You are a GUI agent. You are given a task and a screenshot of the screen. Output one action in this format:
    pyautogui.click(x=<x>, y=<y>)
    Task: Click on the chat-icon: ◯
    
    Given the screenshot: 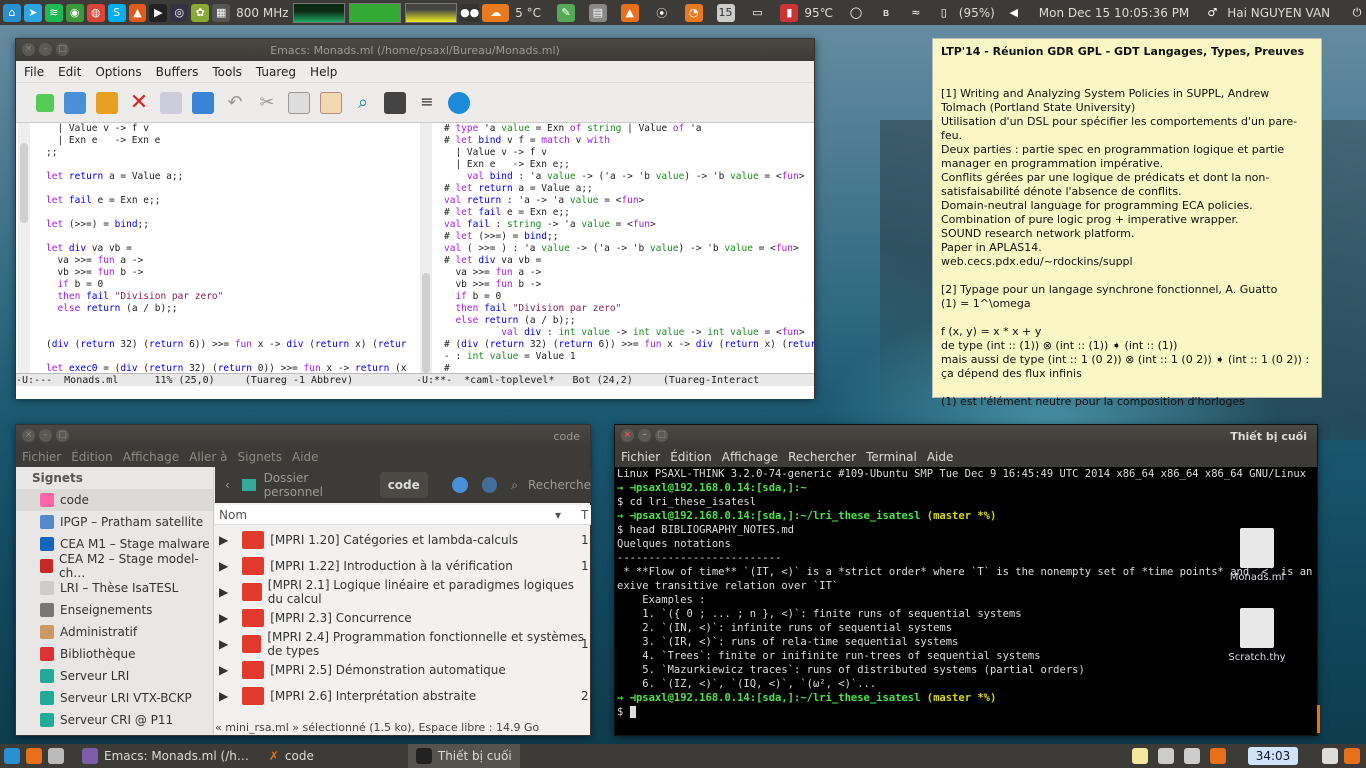 What is the action you would take?
    pyautogui.click(x=856, y=12)
    